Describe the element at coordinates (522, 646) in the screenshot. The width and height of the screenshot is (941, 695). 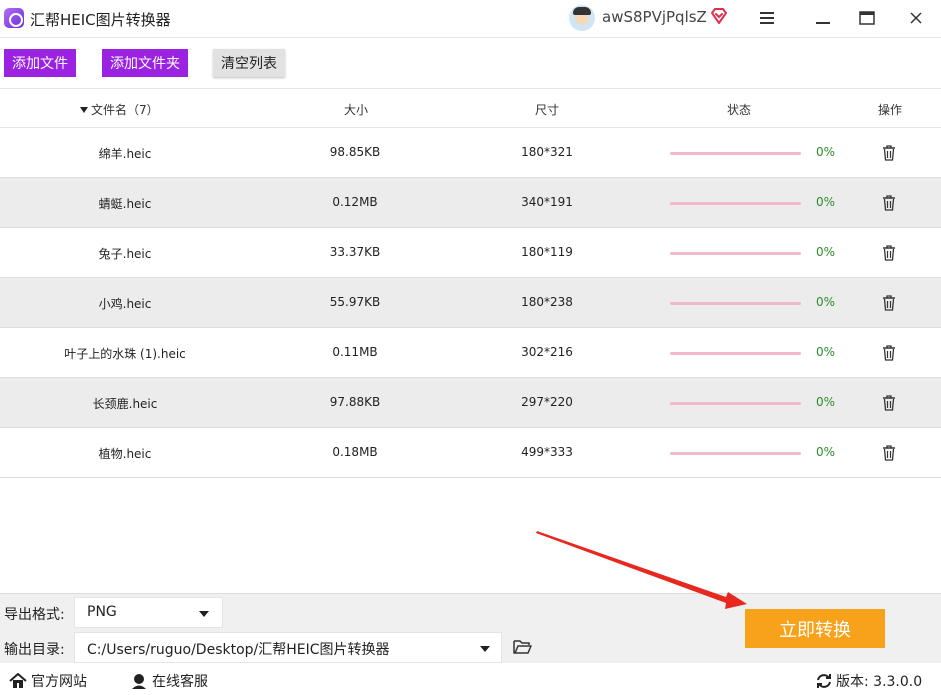
I see `folder-open-icon` at that location.